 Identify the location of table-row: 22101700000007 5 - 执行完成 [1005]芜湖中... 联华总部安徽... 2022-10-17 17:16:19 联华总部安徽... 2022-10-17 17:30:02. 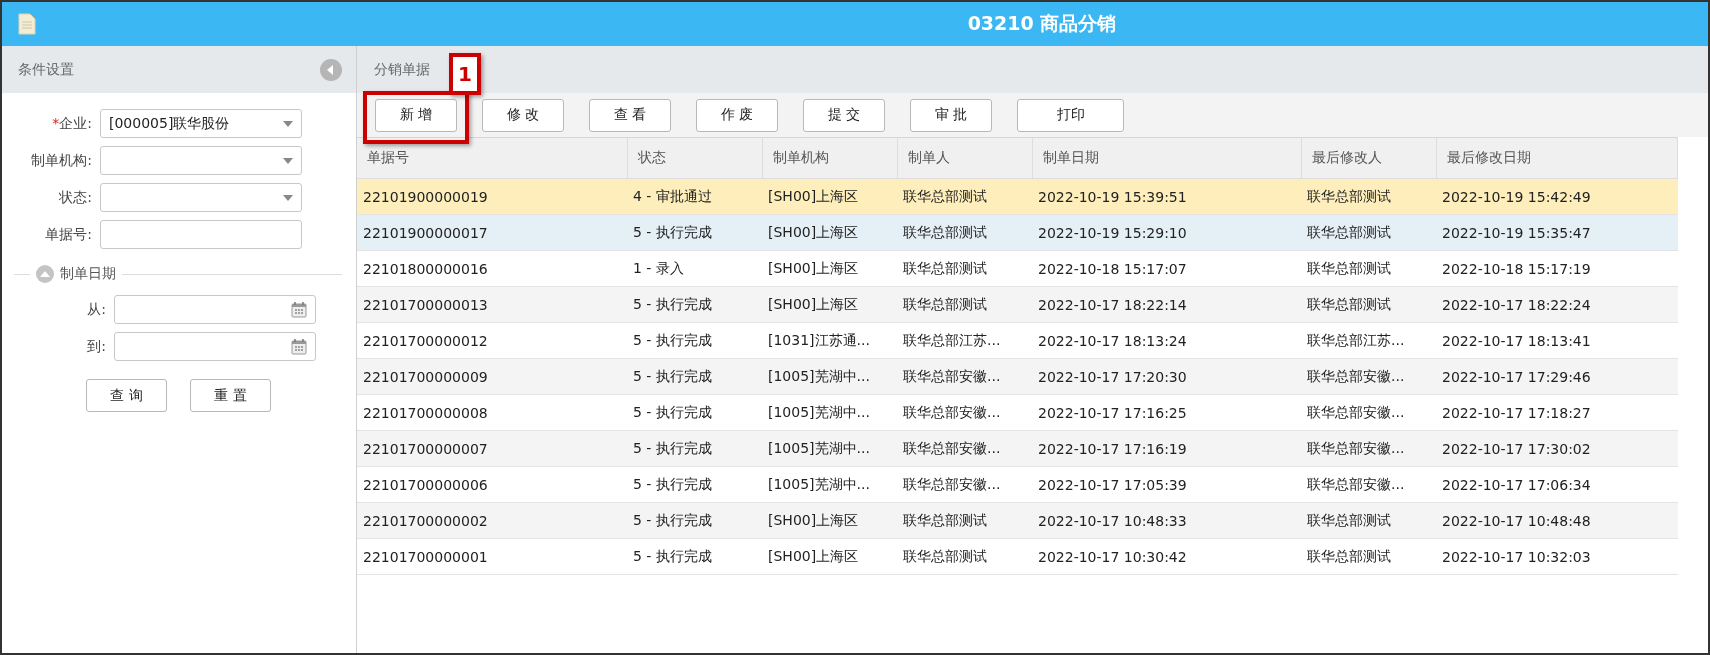
(1017, 448).